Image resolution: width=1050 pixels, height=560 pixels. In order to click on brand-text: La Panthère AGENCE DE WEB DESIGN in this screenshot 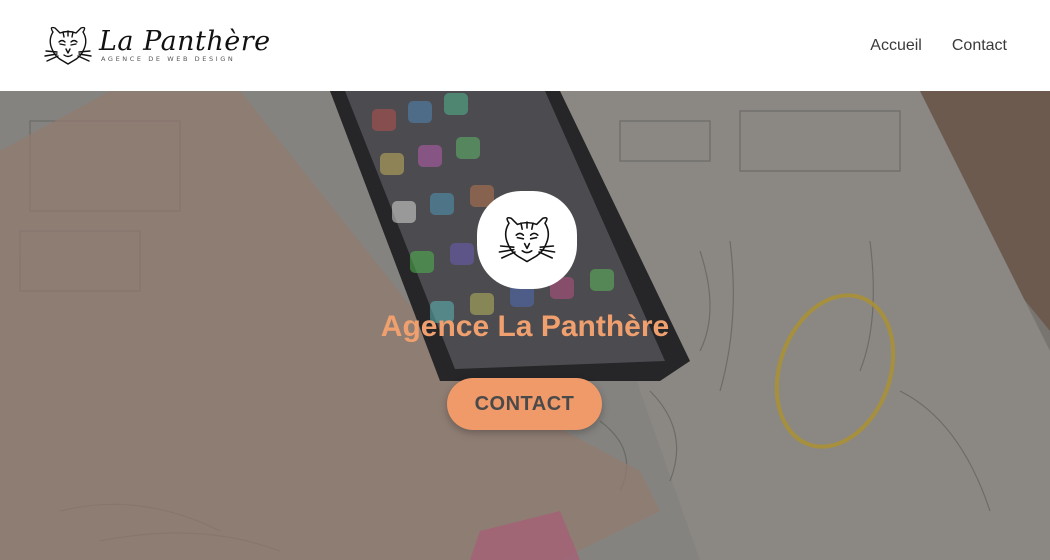, I will do `click(184, 46)`.